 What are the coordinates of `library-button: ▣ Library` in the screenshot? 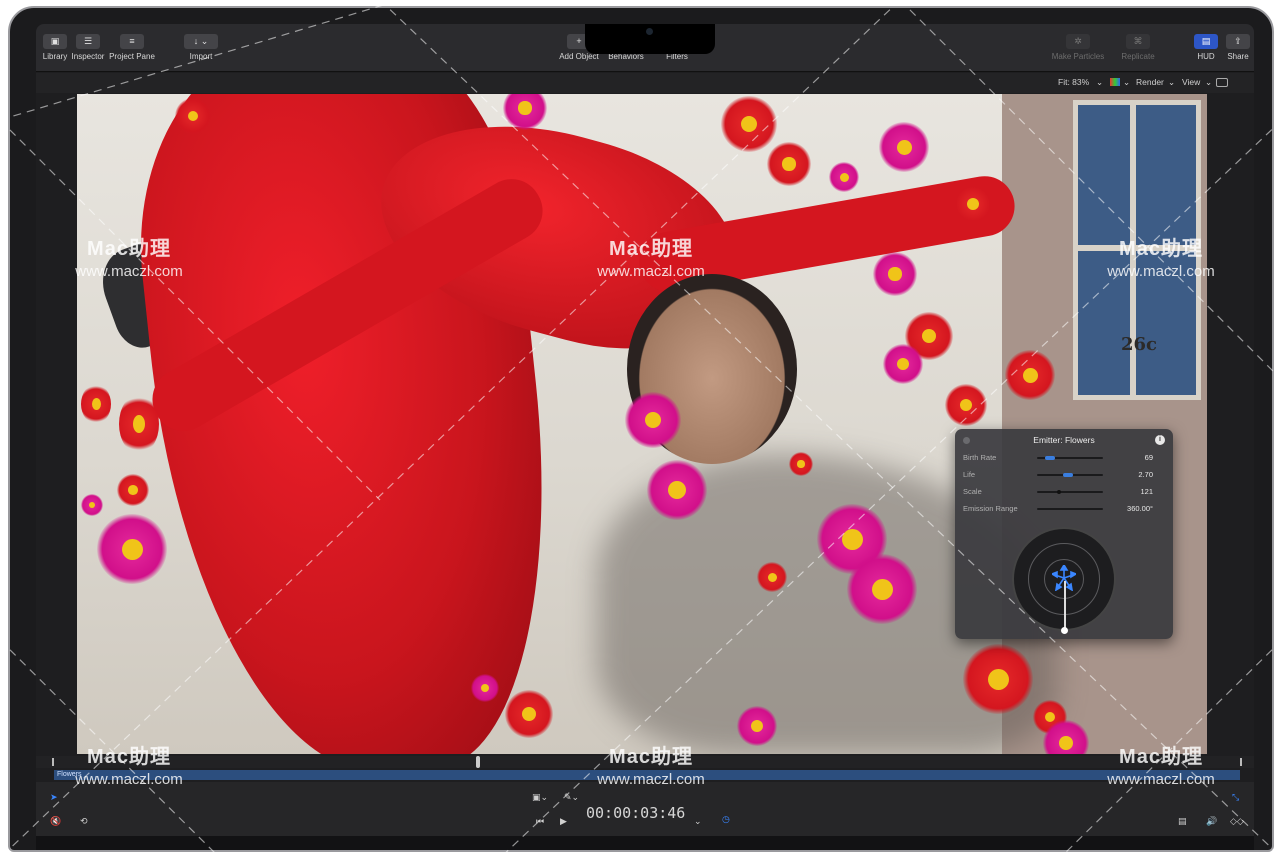 It's located at (55, 47).